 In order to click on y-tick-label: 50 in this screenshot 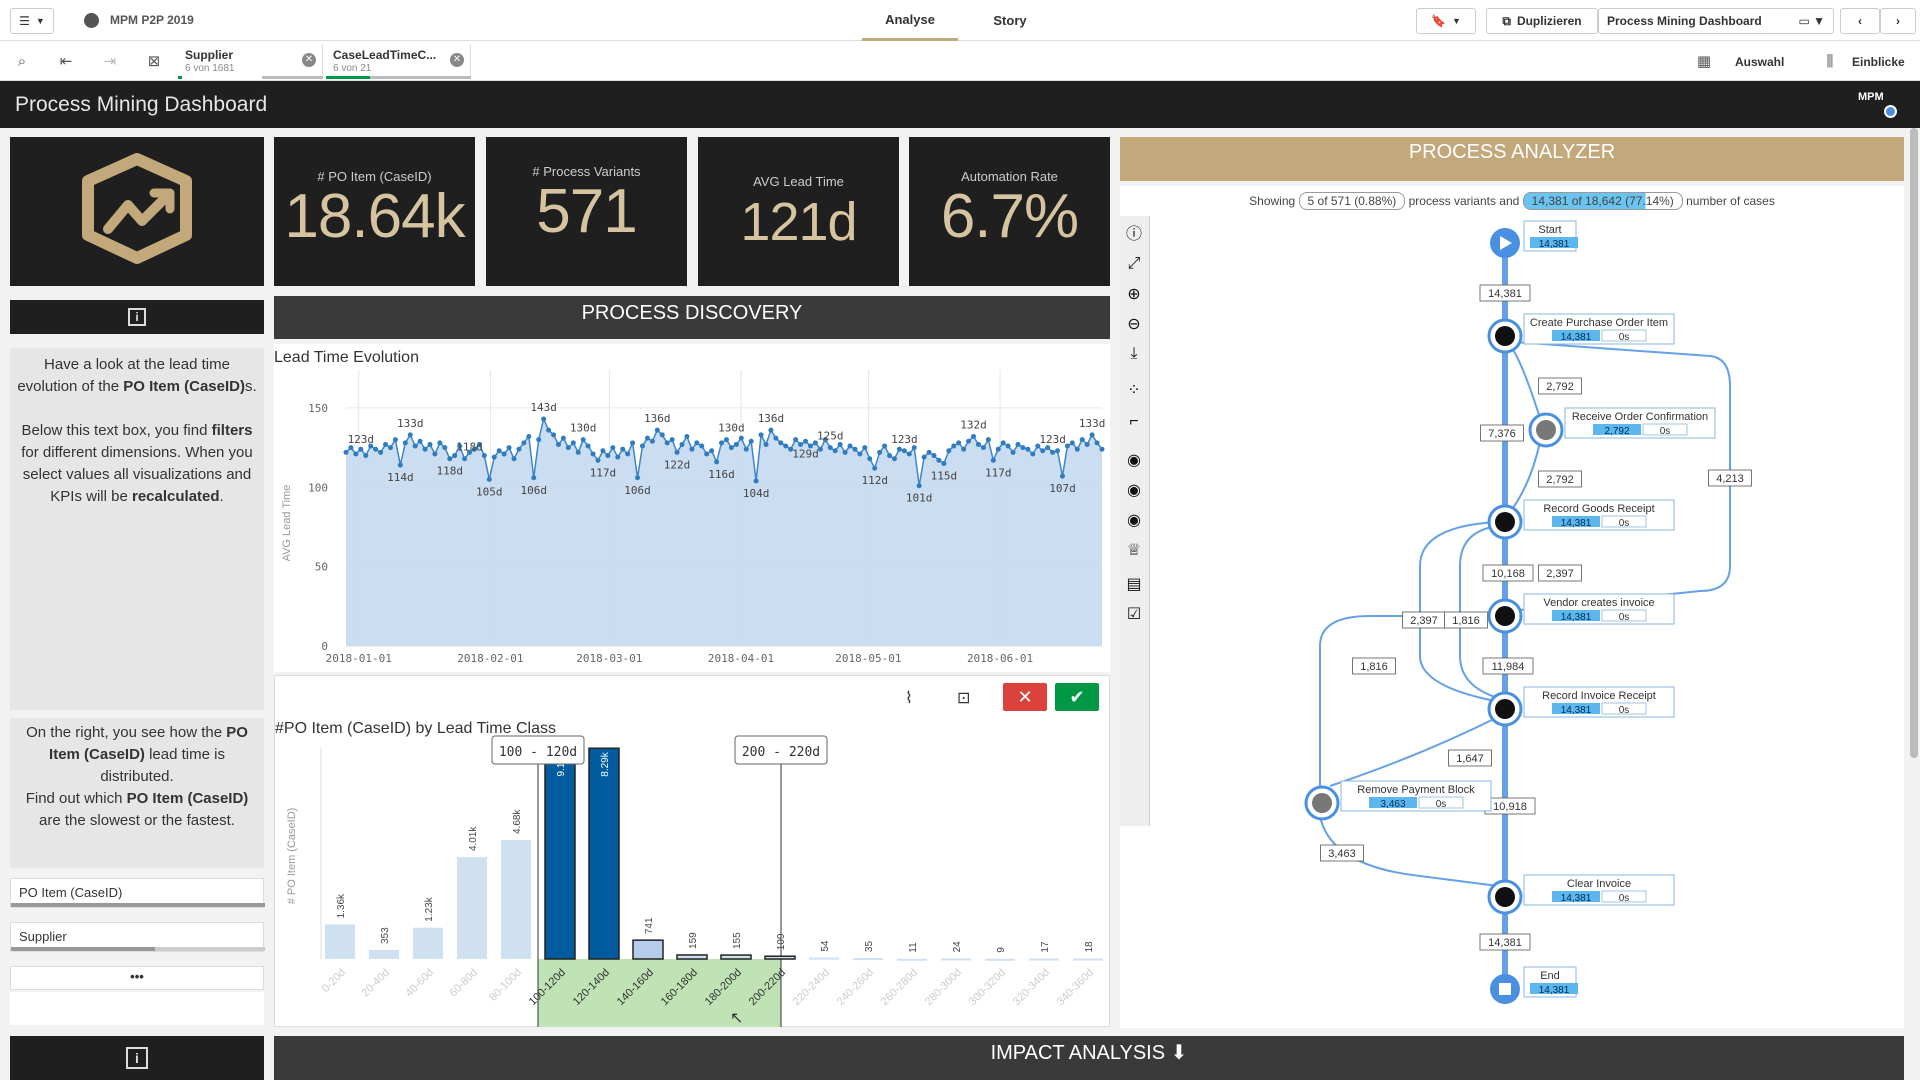, I will do `click(321, 567)`.